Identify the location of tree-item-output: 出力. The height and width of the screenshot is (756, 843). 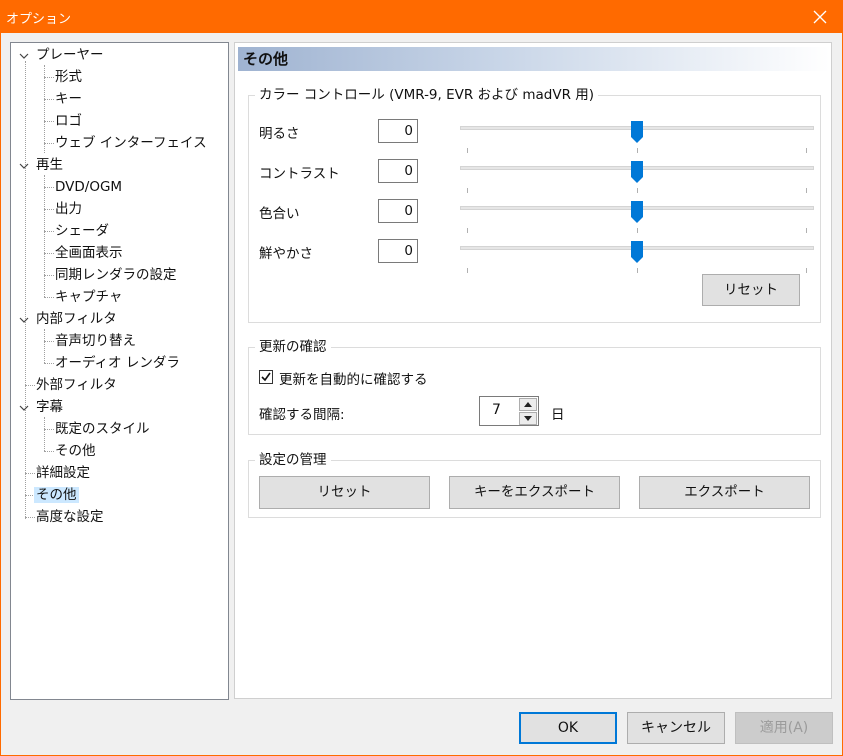
(68, 209).